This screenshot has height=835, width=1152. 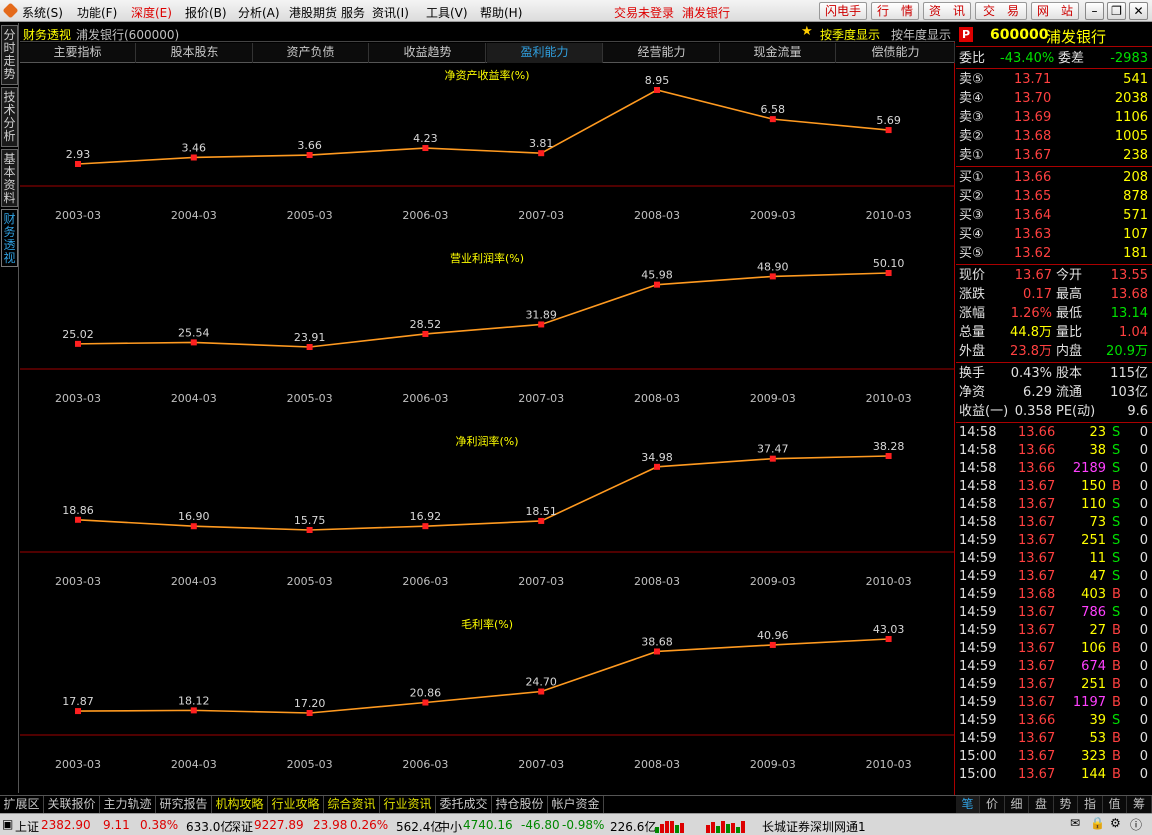 What do you see at coordinates (311, 53) in the screenshot?
I see `subtab-balance-sheet: 资产负债` at bounding box center [311, 53].